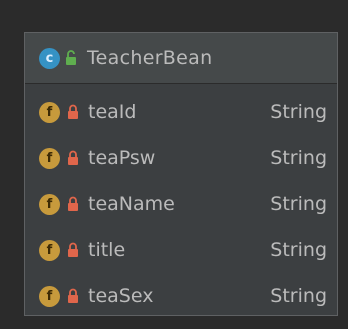  I want to click on class-icon: c, so click(49, 58).